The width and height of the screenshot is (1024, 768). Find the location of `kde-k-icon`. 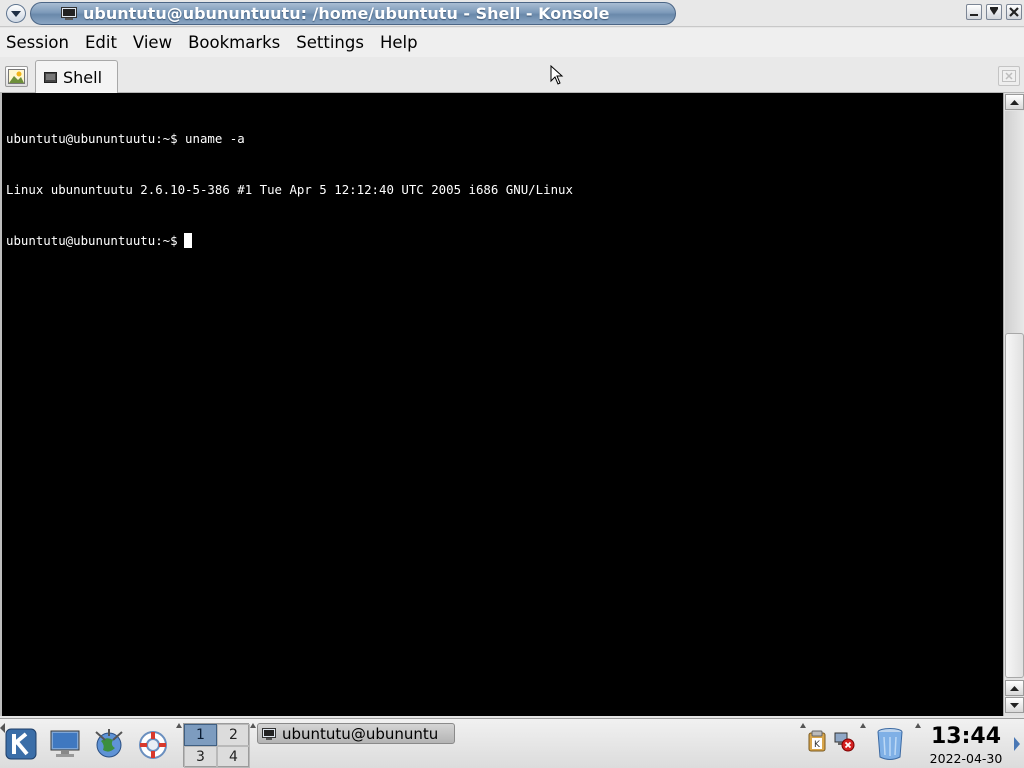

kde-k-icon is located at coordinates (21, 744).